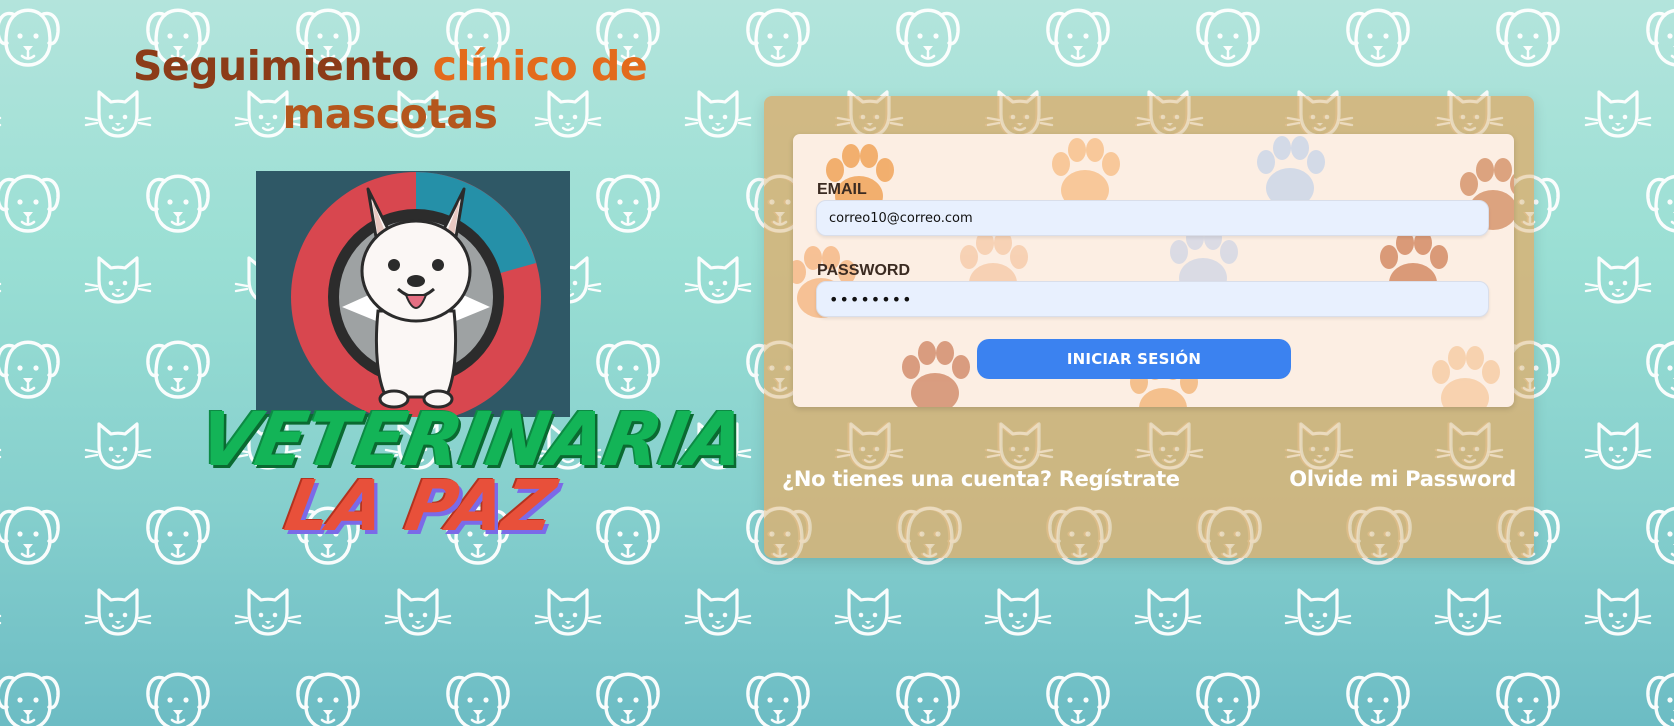 The height and width of the screenshot is (726, 1674). I want to click on register-link: ¿No tienes una cuenta? Regístrate, so click(981, 479).